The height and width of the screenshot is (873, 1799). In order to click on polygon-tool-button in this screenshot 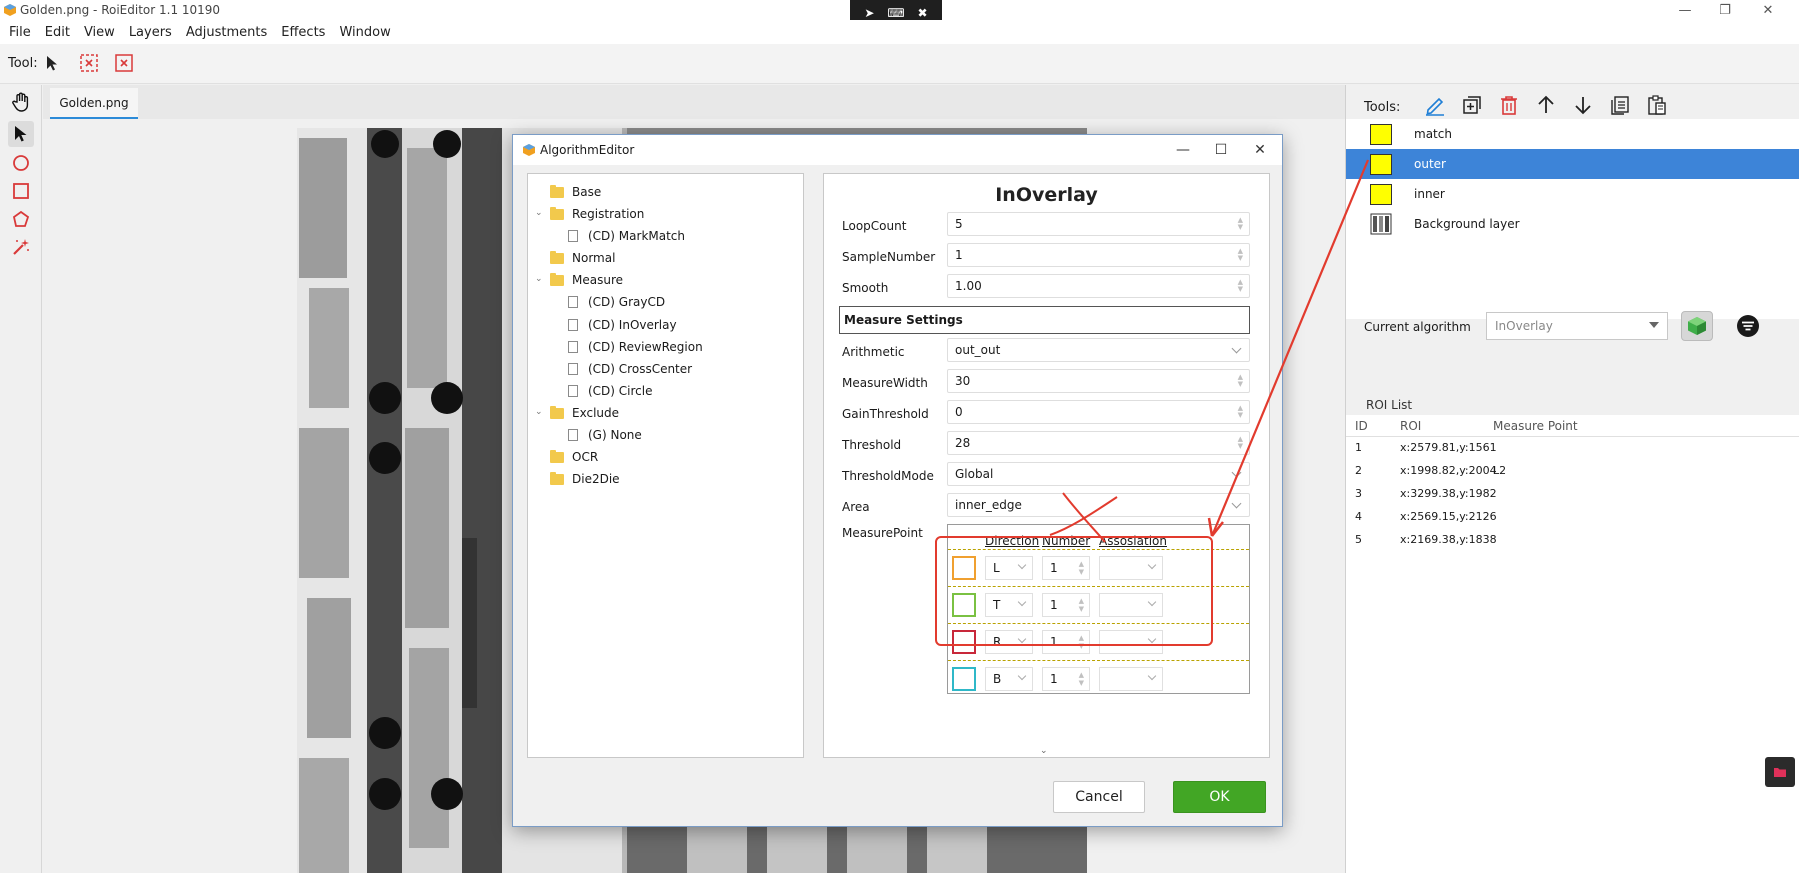, I will do `click(21, 219)`.